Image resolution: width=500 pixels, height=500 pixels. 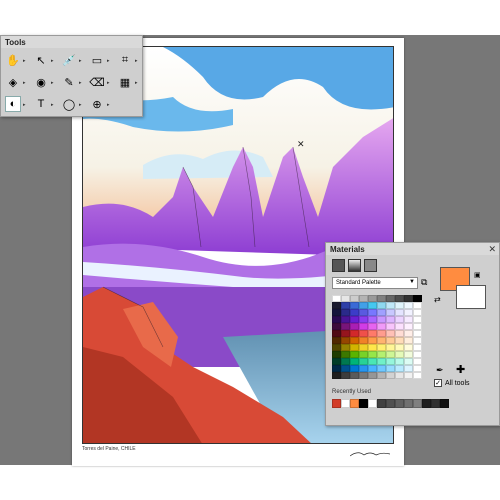 I want to click on frame-tab-icon, so click(x=338, y=265).